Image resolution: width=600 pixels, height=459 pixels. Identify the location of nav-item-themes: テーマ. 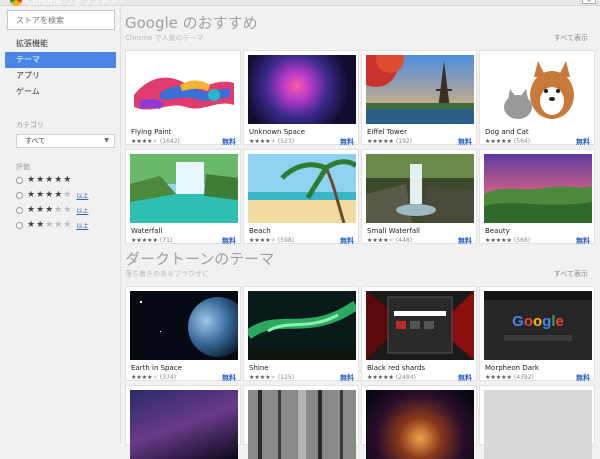
(60, 60).